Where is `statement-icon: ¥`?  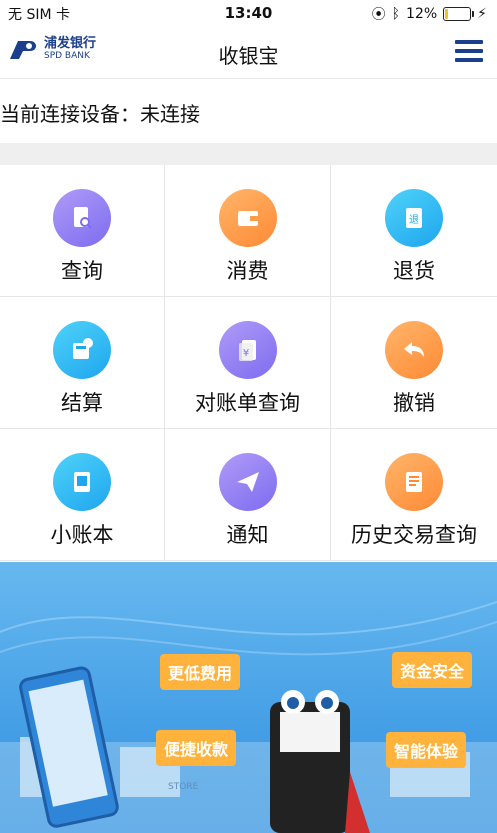 statement-icon: ¥ is located at coordinates (247, 350).